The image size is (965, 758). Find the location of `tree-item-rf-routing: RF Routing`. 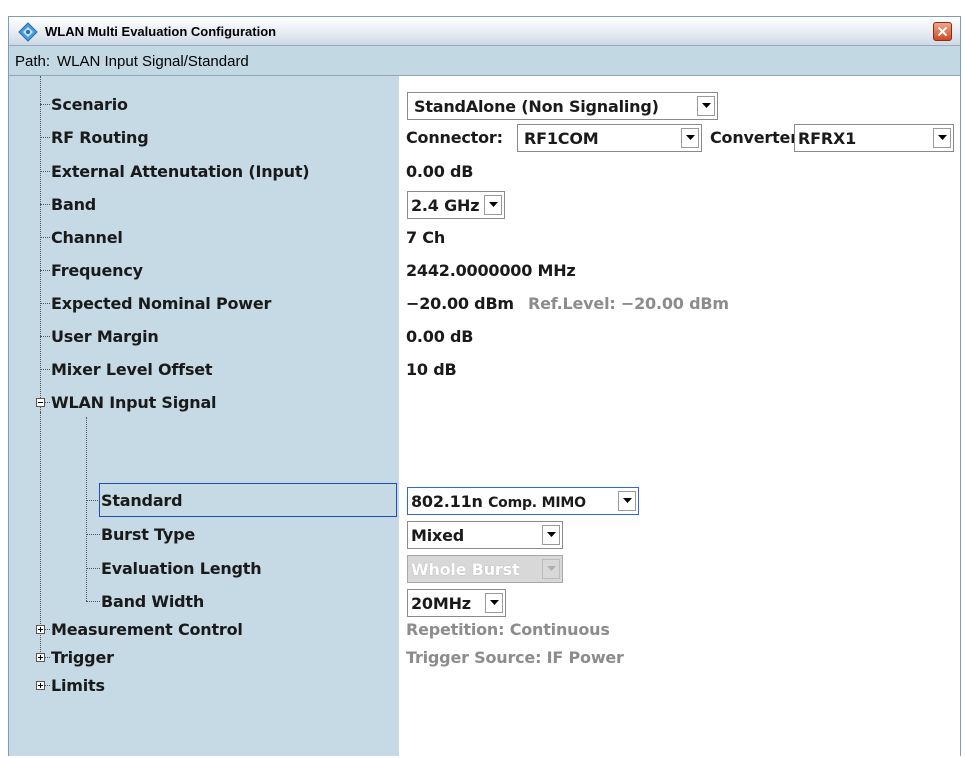

tree-item-rf-routing: RF Routing is located at coordinates (100, 137).